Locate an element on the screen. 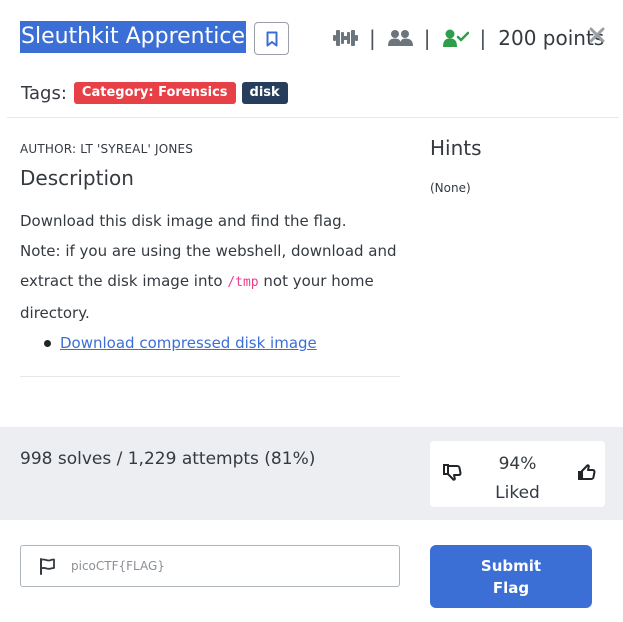 The width and height of the screenshot is (623, 622). bookmark-button is located at coordinates (271, 38).